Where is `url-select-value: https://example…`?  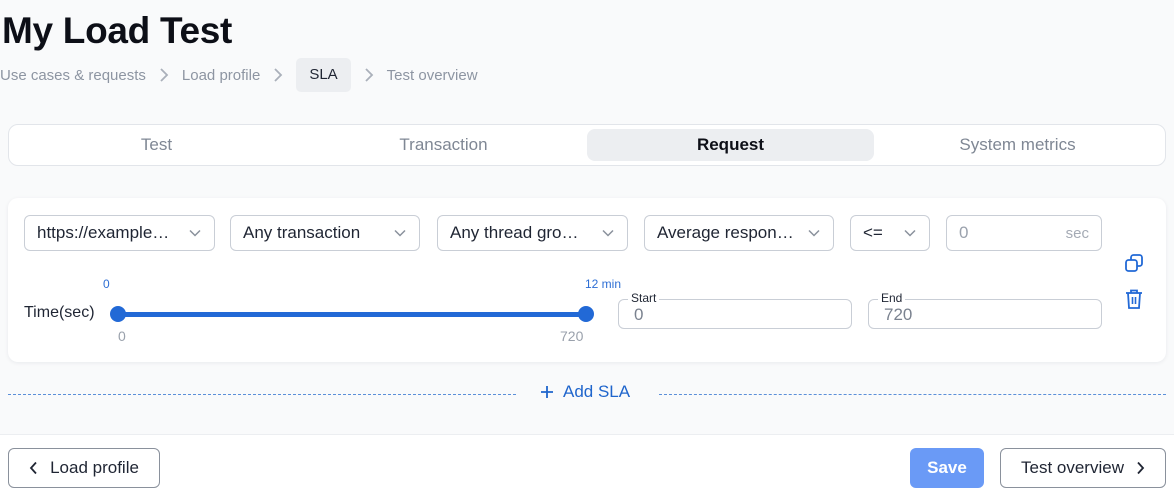
url-select-value: https://example… is located at coordinates (103, 232).